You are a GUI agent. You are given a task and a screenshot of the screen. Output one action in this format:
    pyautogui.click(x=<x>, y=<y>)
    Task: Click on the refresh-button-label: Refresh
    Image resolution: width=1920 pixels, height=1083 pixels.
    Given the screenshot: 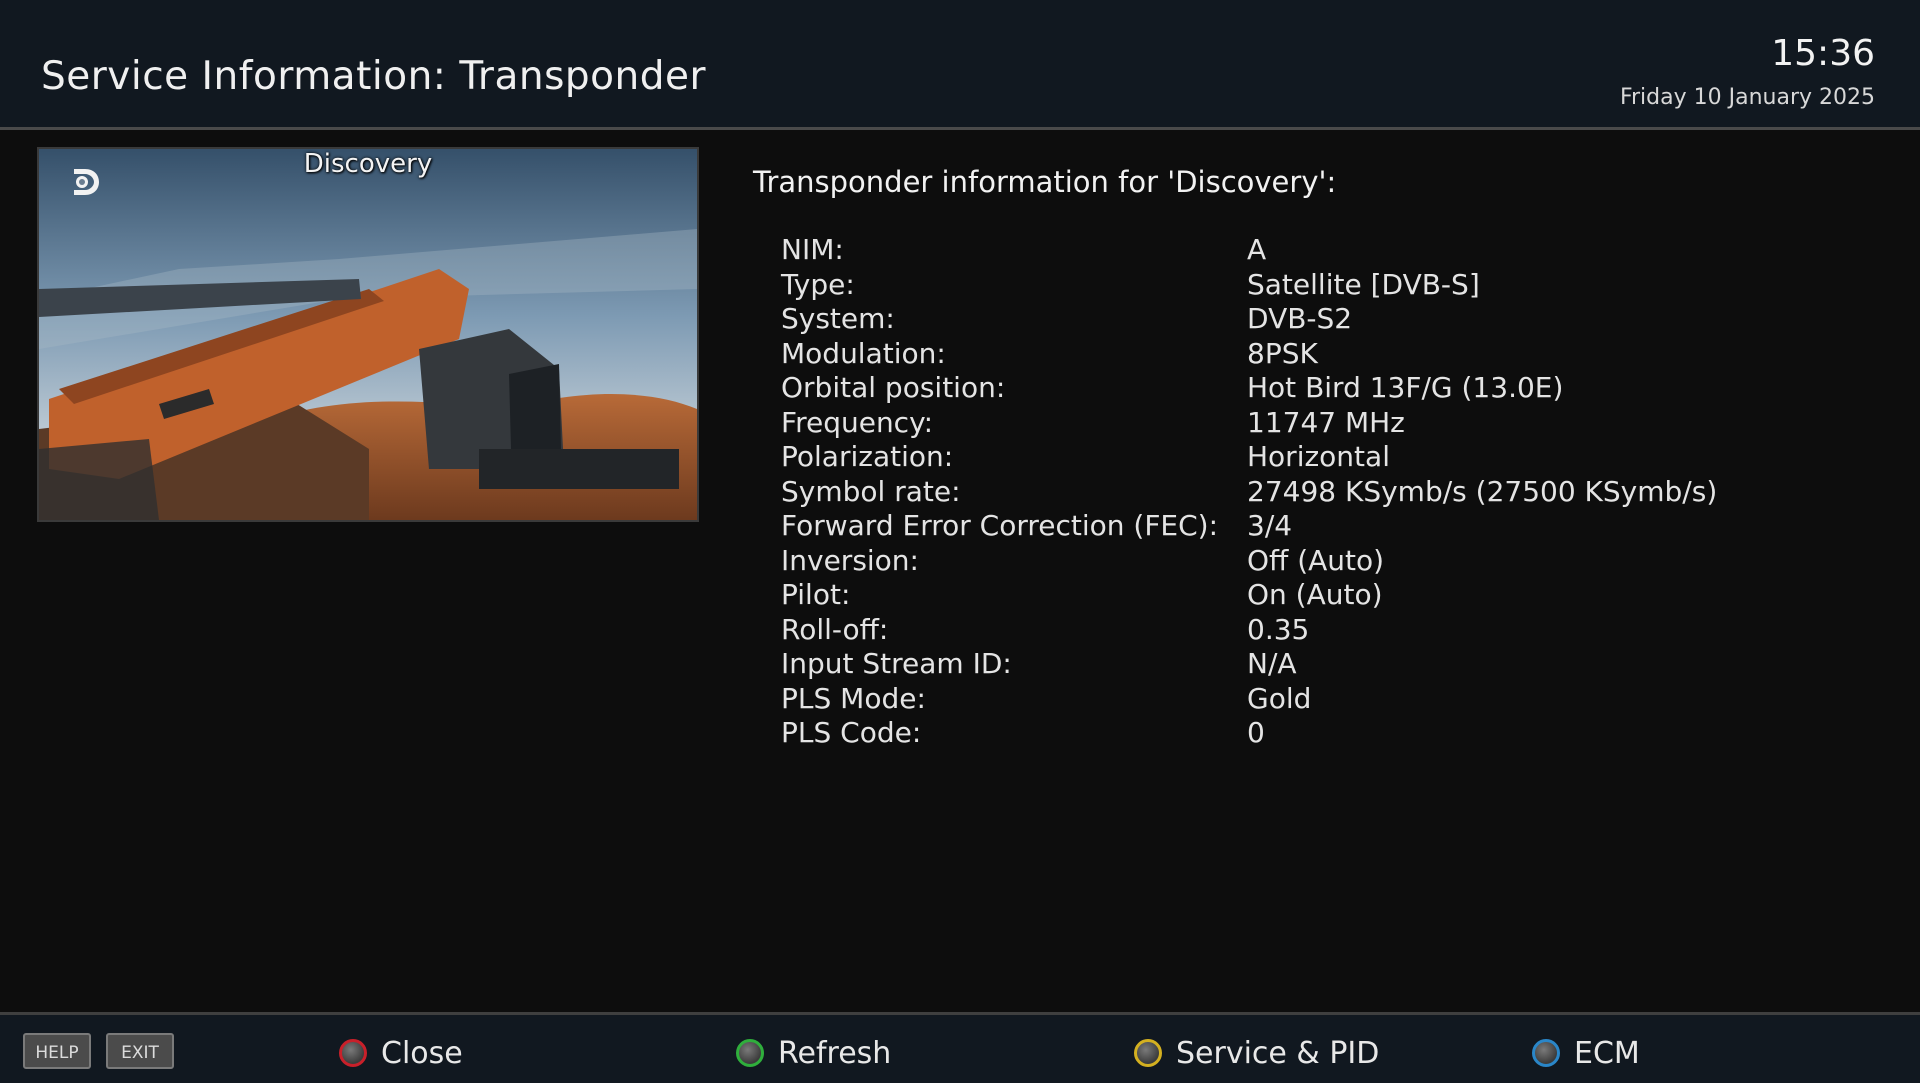 What is the action you would take?
    pyautogui.click(x=835, y=1053)
    